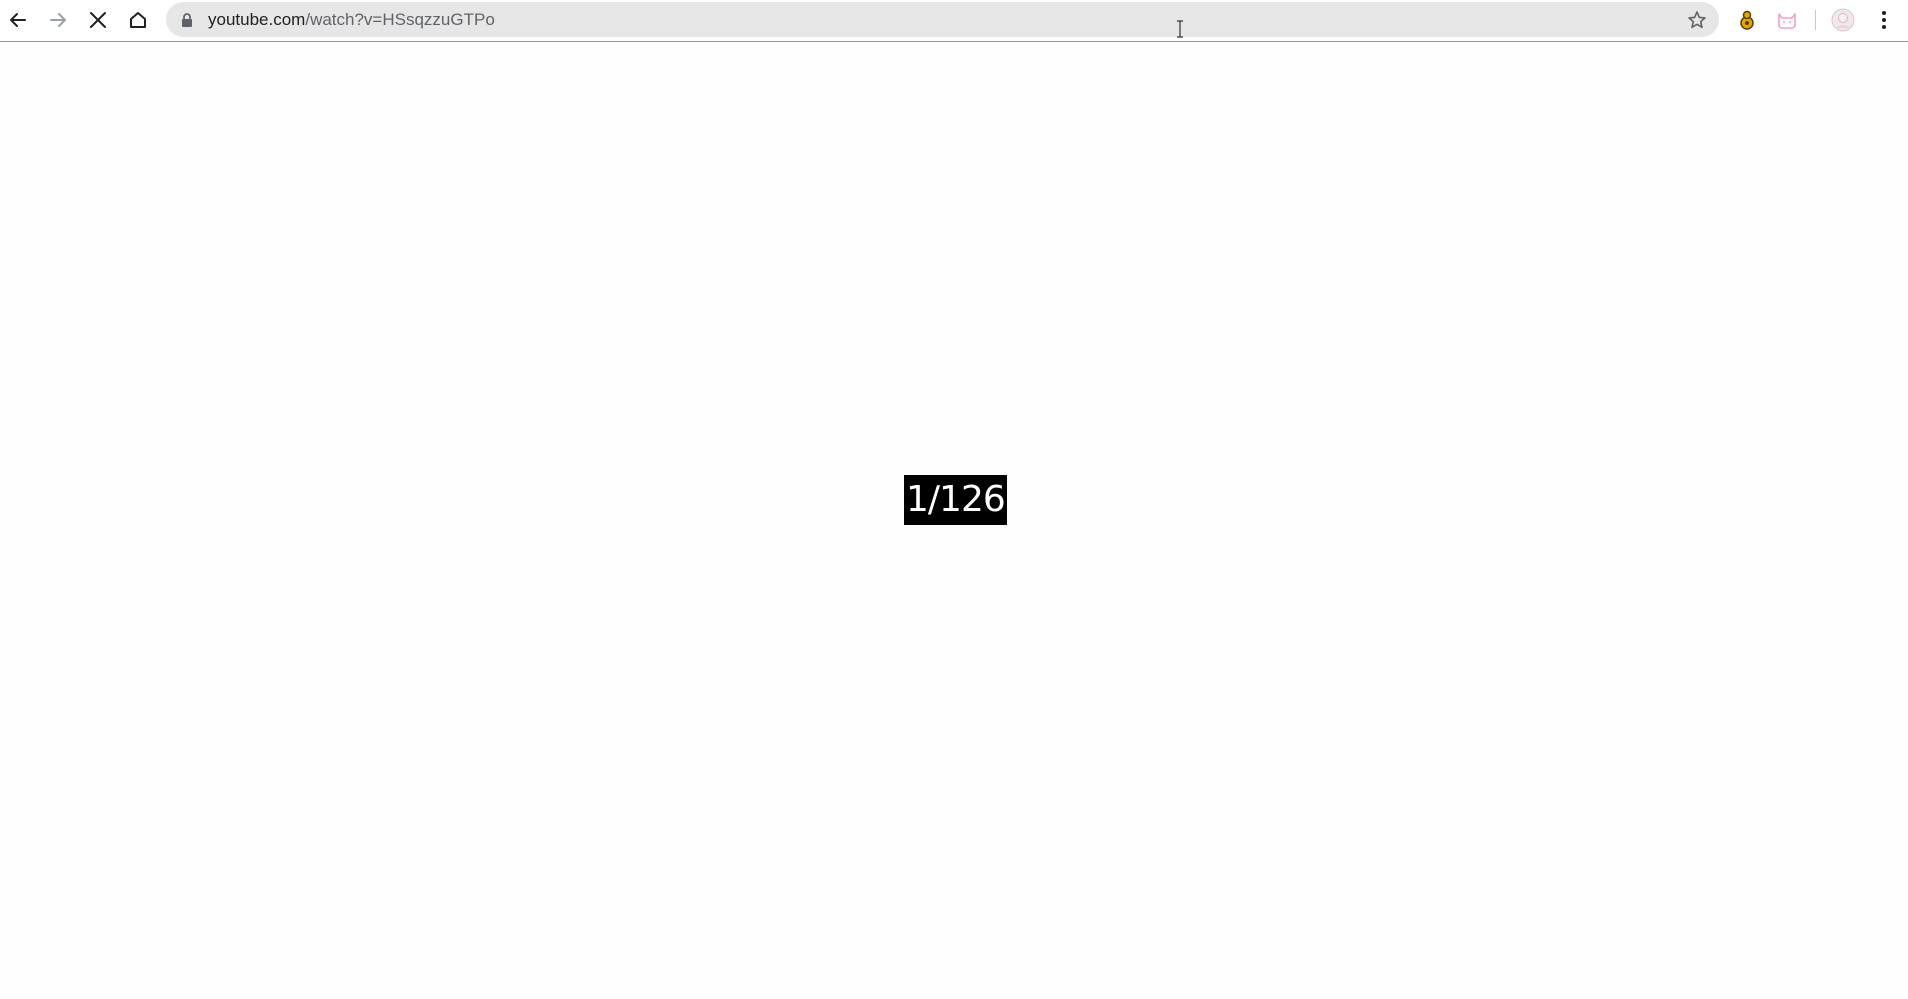  Describe the element at coordinates (1815, 20) in the screenshot. I see `toolbar-separator` at that location.